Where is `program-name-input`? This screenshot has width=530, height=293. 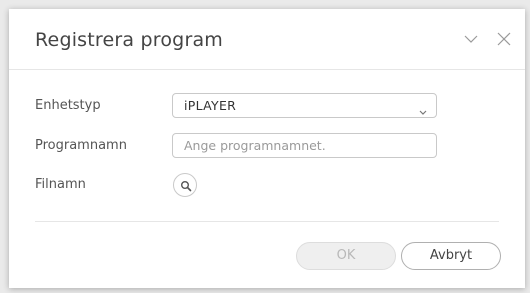
program-name-input is located at coordinates (304, 145).